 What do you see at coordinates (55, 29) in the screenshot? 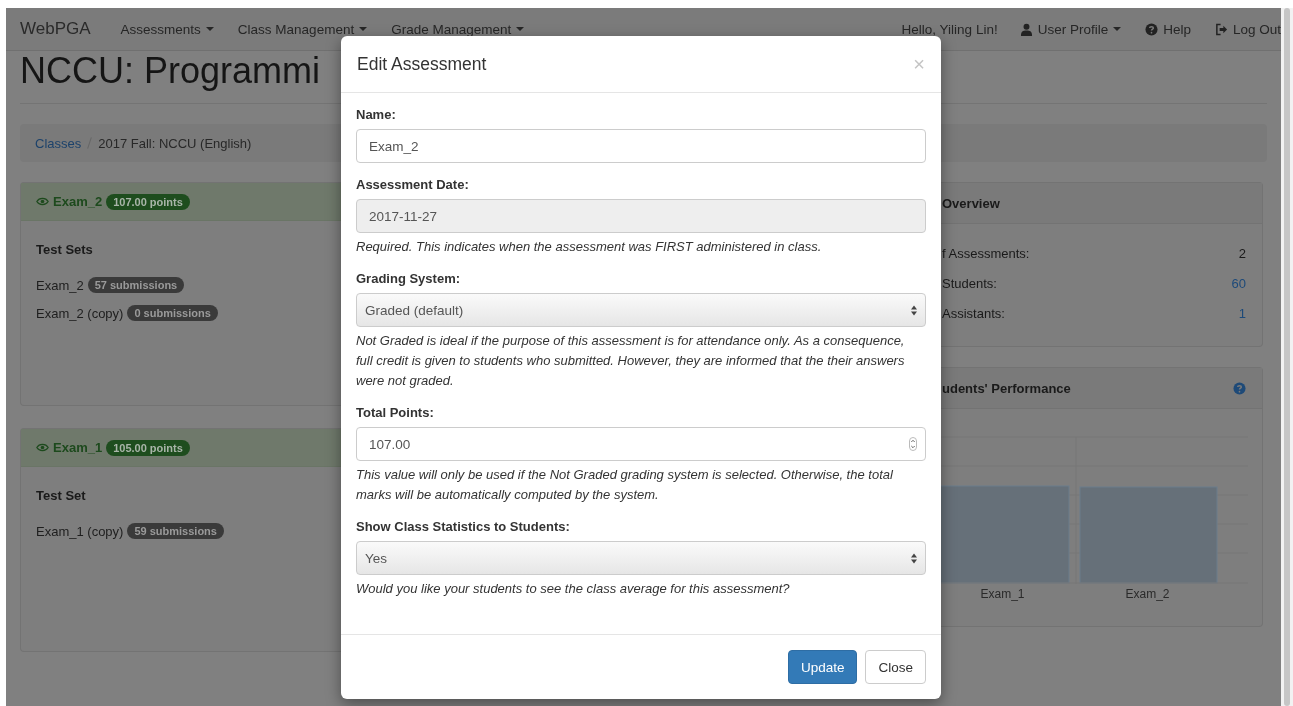
I see `brand-link: WebPGA` at bounding box center [55, 29].